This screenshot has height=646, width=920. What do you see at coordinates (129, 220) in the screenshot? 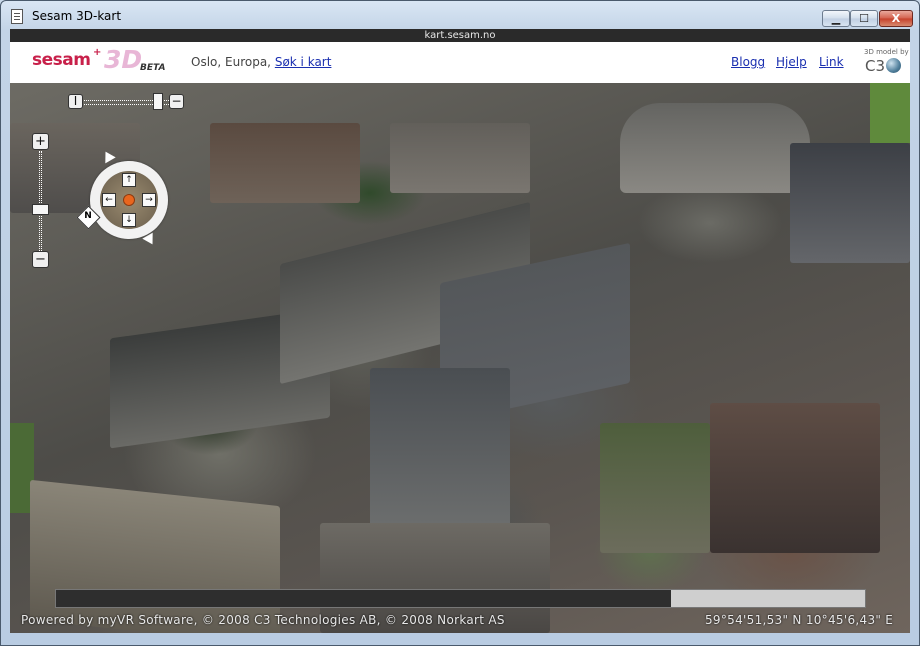
I see `pan-down-button: ↓` at bounding box center [129, 220].